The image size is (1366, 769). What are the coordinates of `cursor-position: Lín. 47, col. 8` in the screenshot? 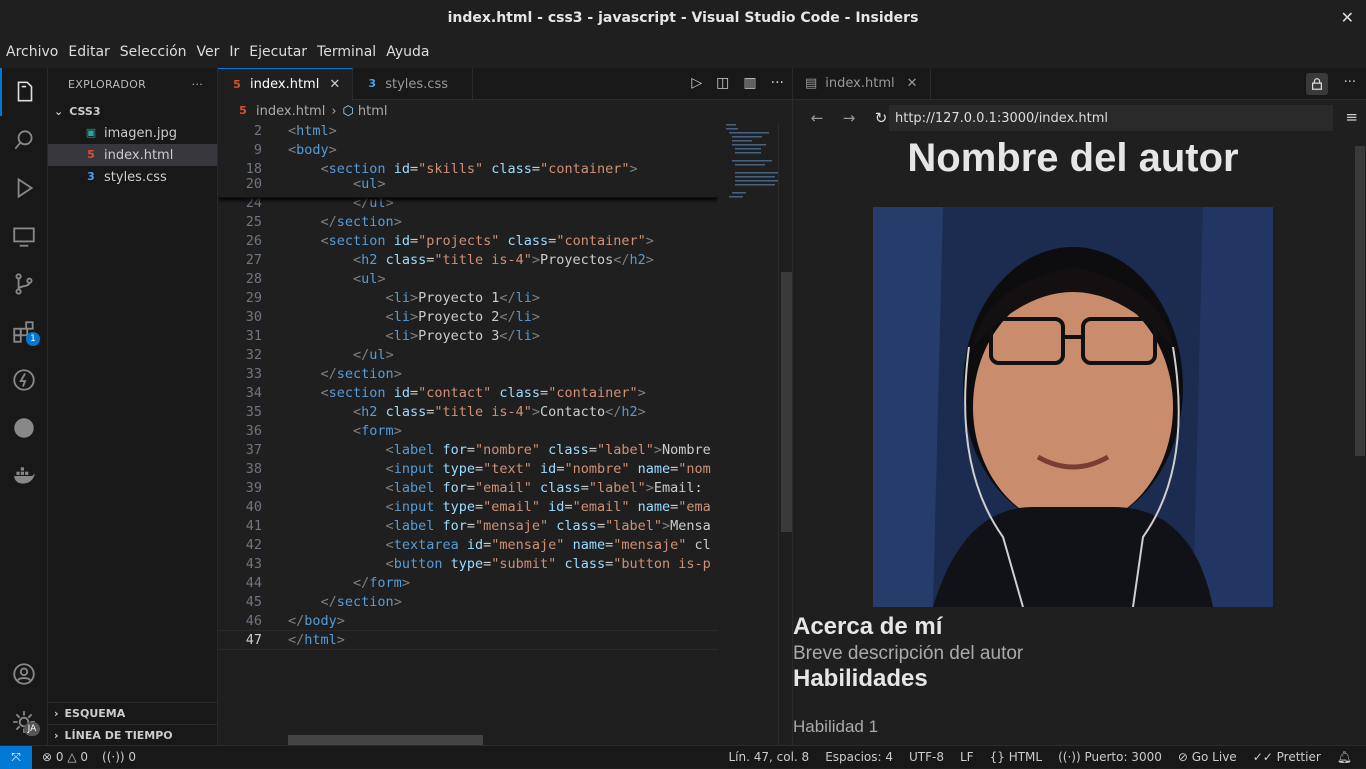 It's located at (768, 757).